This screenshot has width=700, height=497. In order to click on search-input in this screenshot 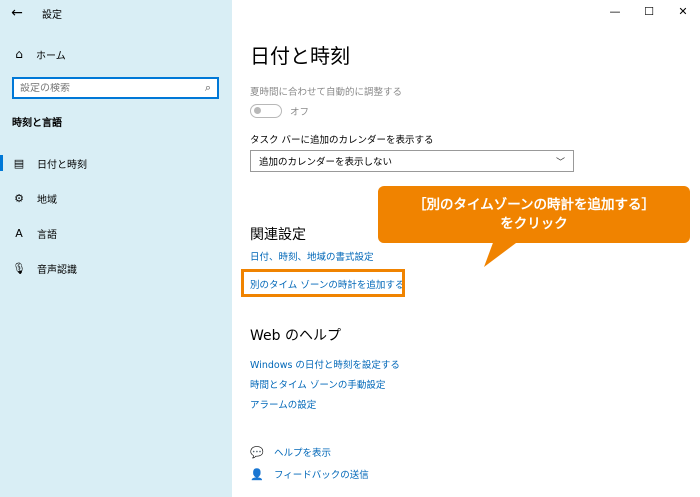, I will do `click(106, 88)`.